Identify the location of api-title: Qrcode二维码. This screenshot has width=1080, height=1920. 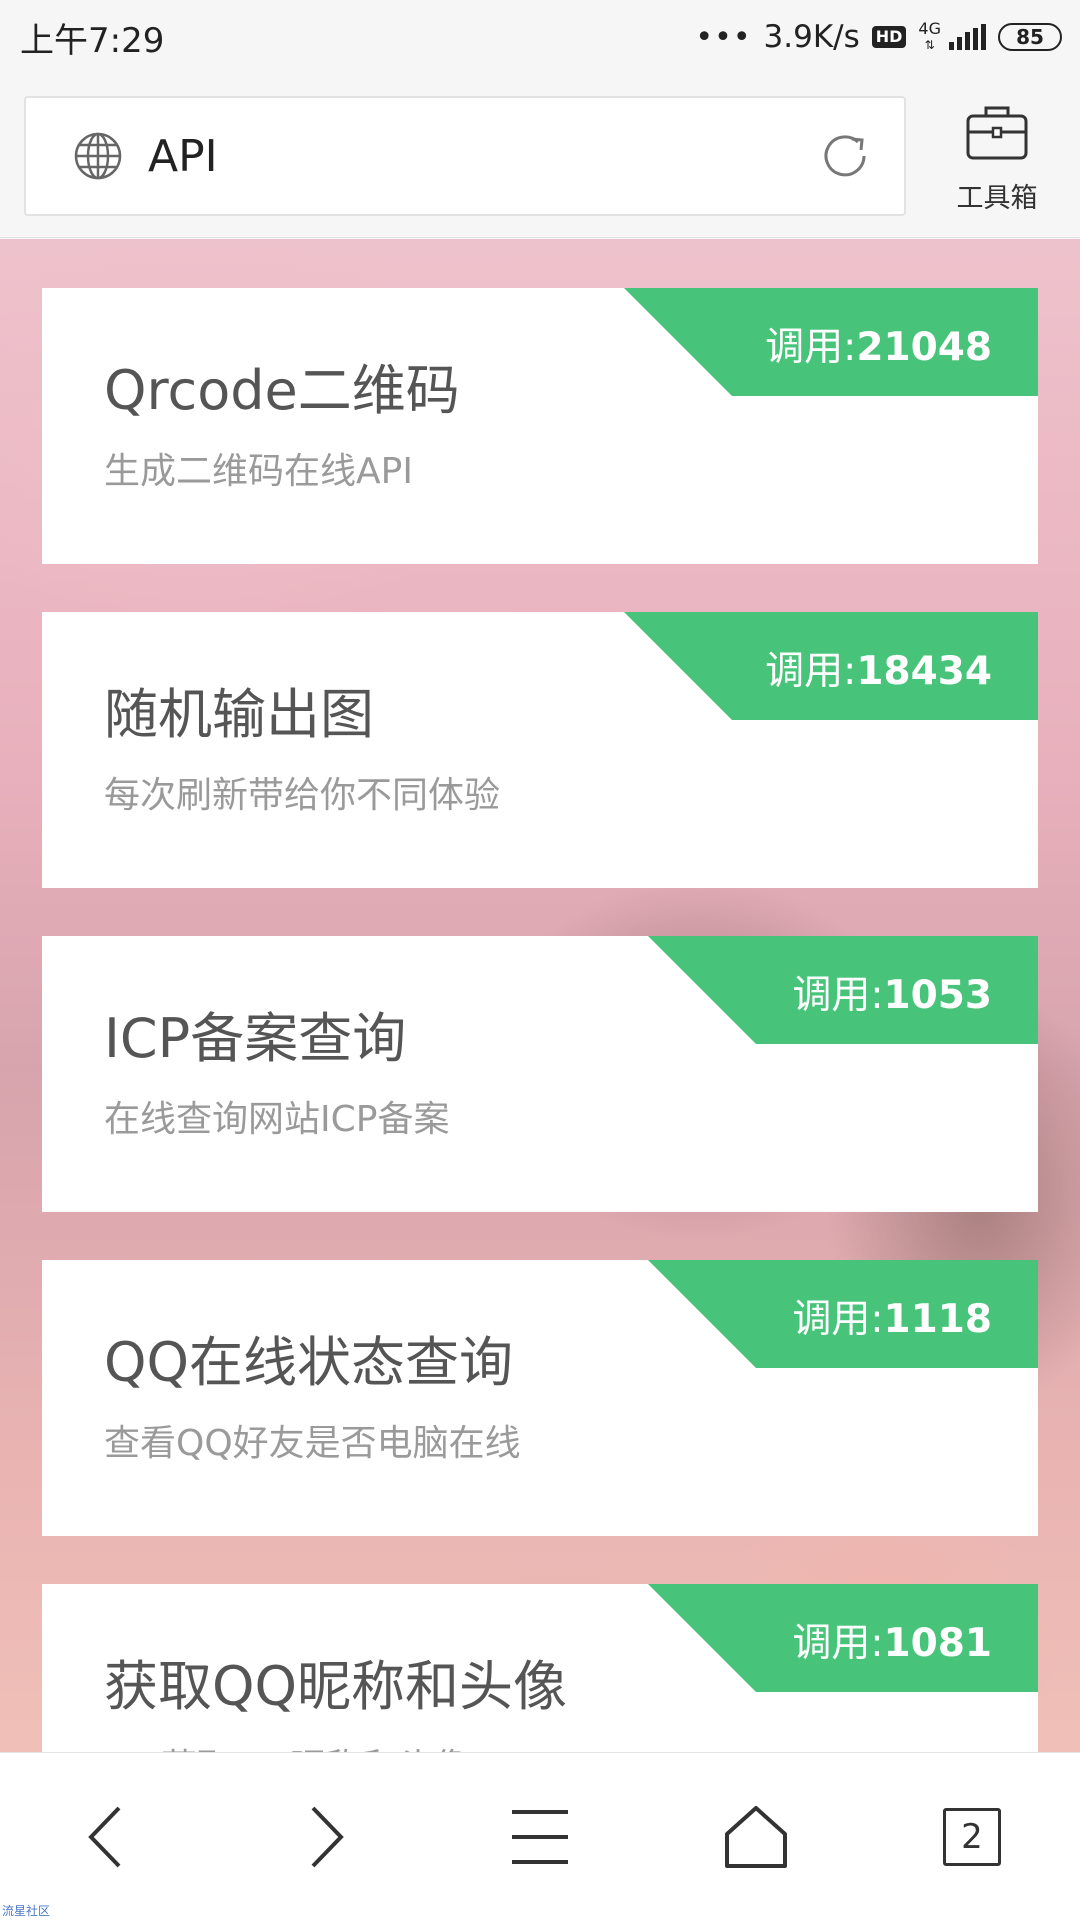
(282, 390).